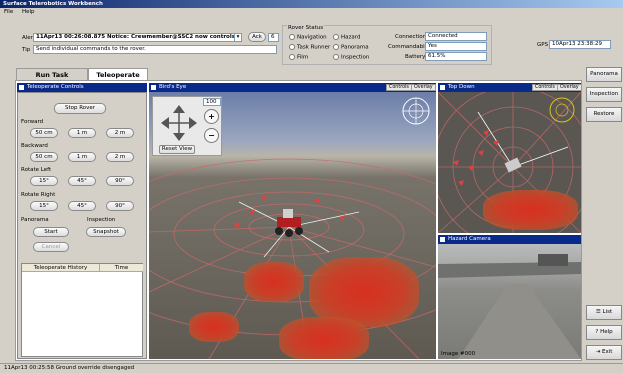 This screenshot has width=623, height=373. Describe the element at coordinates (120, 157) in the screenshot. I see `backward-2m-button: 2 m` at that location.